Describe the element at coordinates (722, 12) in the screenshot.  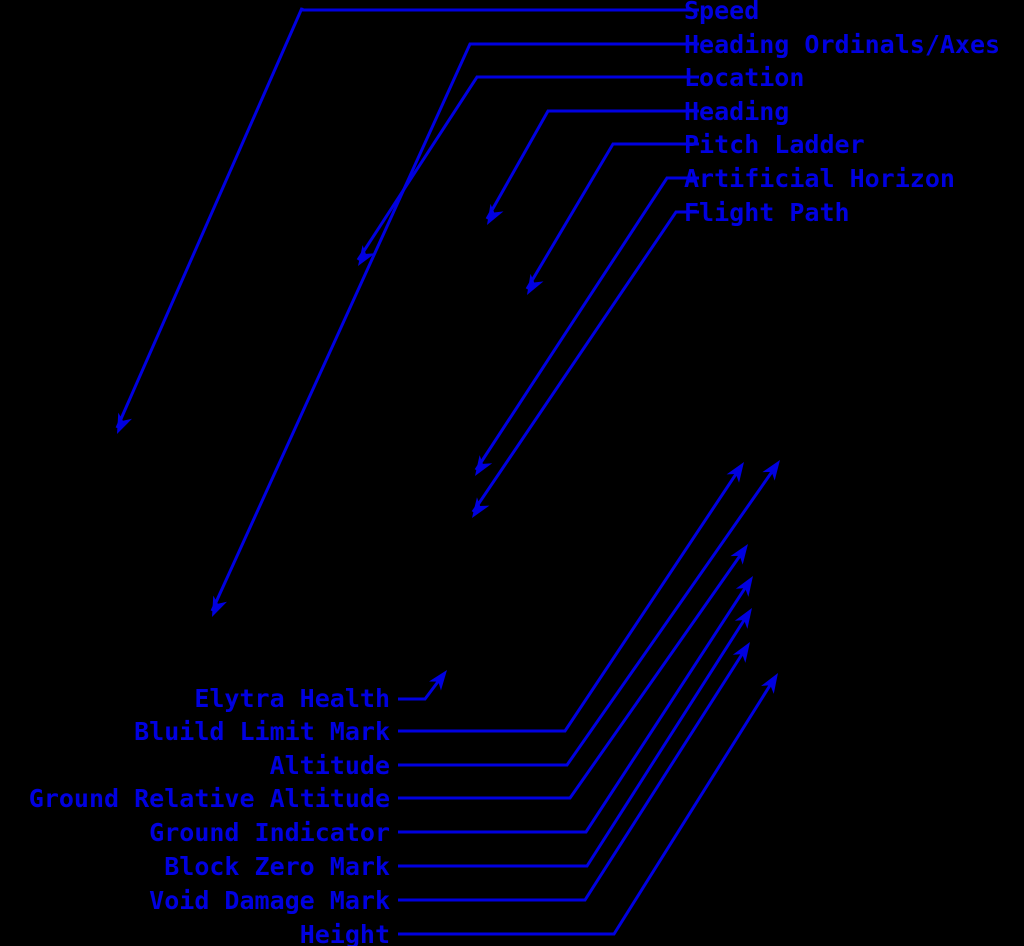
I see `callout-label-speed: Speed` at that location.